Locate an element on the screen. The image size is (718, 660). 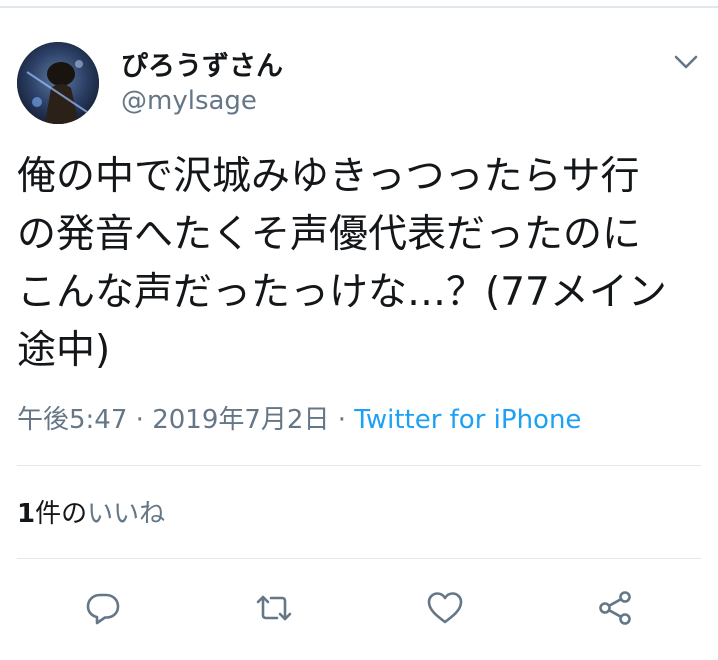
like-count: 1 is located at coordinates (26, 514).